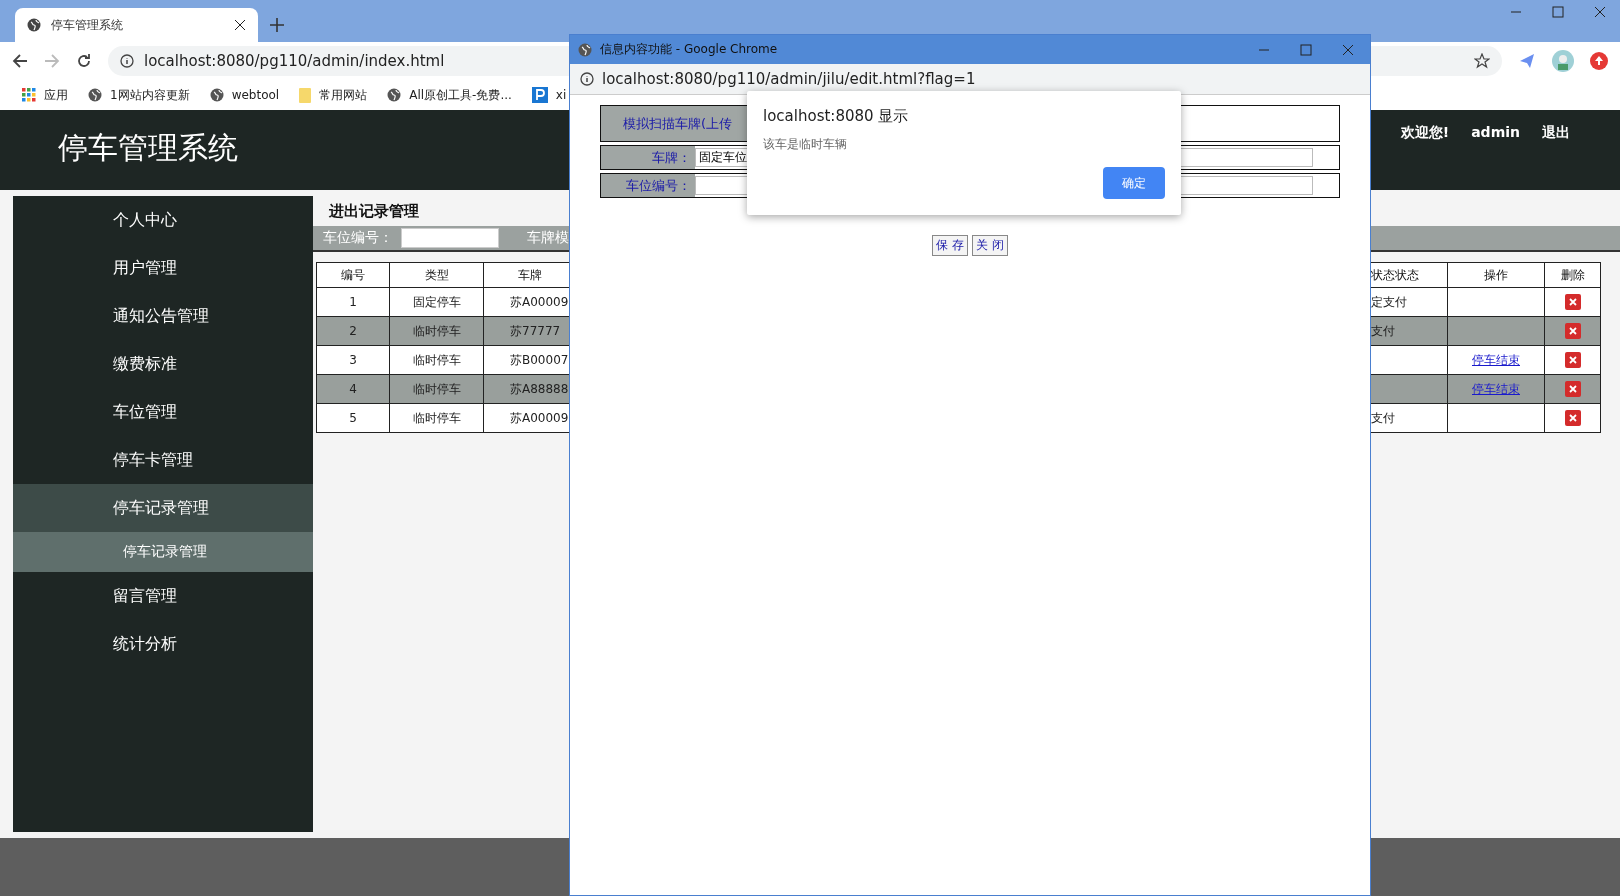  I want to click on table-cell: 2, so click(353, 331).